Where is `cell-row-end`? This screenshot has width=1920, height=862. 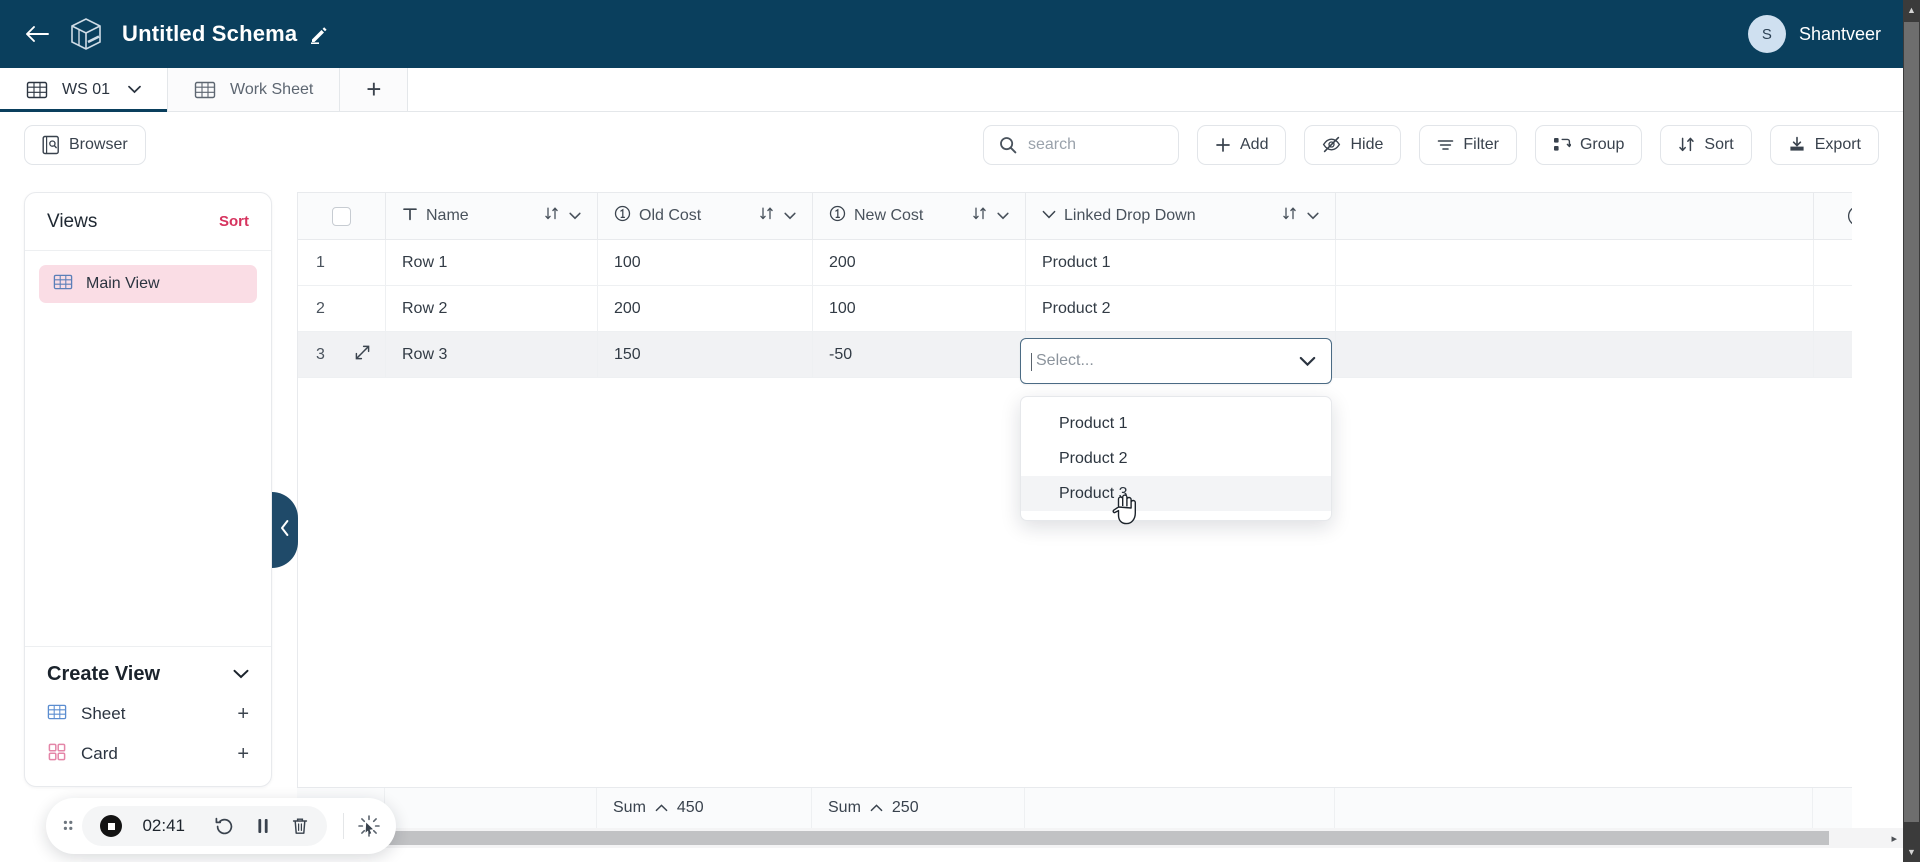
cell-row-end is located at coordinates (1833, 262).